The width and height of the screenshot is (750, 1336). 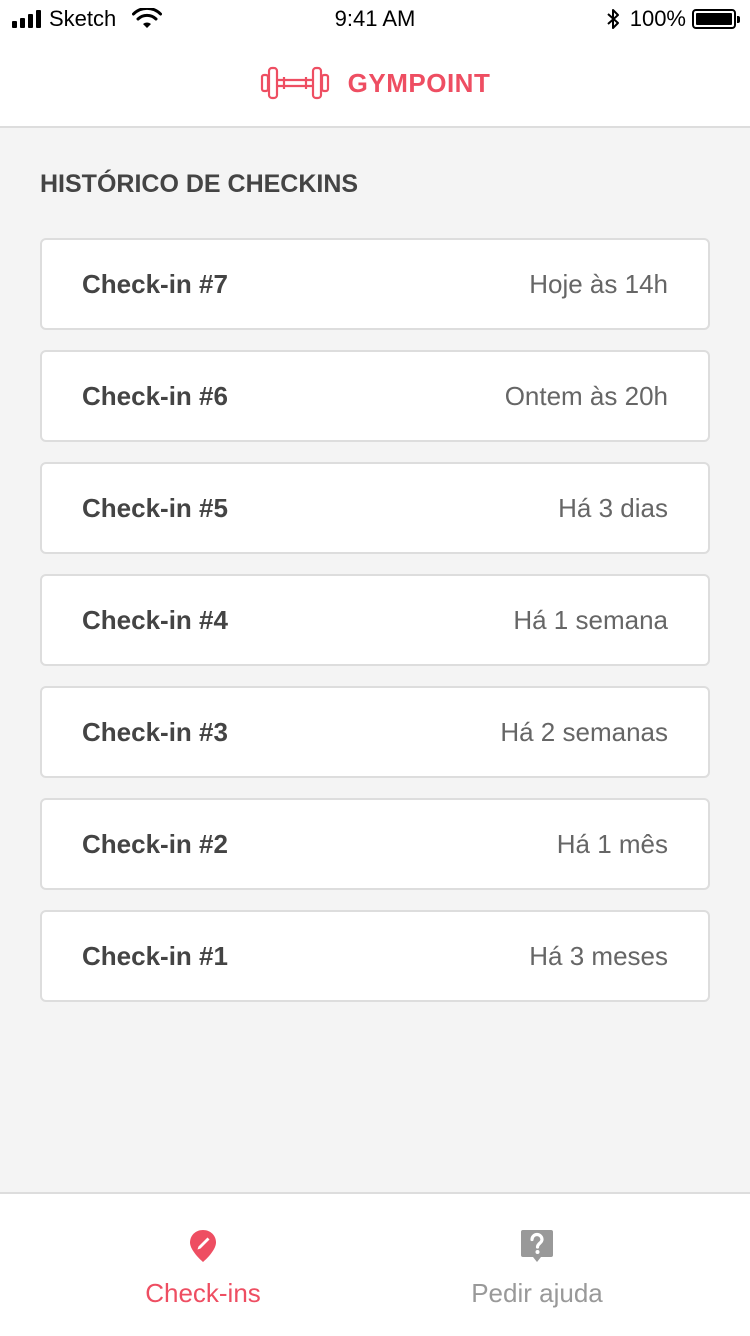 What do you see at coordinates (598, 283) in the screenshot?
I see `checkin-time: Hoje às 14h` at bounding box center [598, 283].